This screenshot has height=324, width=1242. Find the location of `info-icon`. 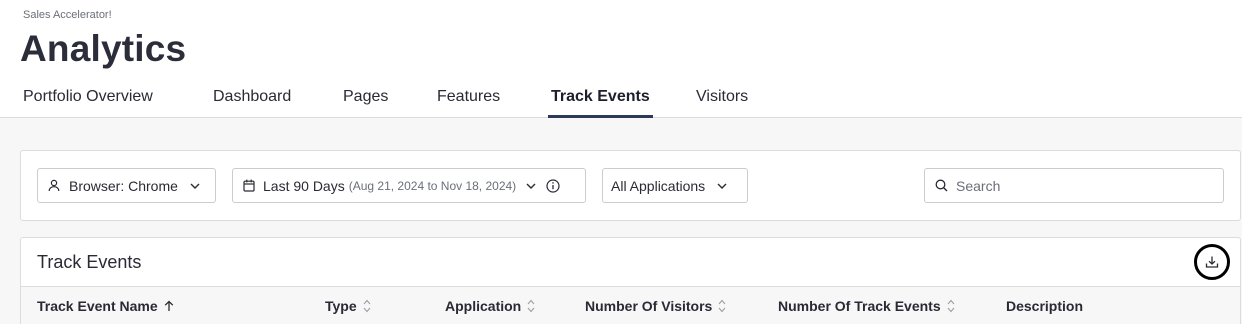

info-icon is located at coordinates (553, 185).